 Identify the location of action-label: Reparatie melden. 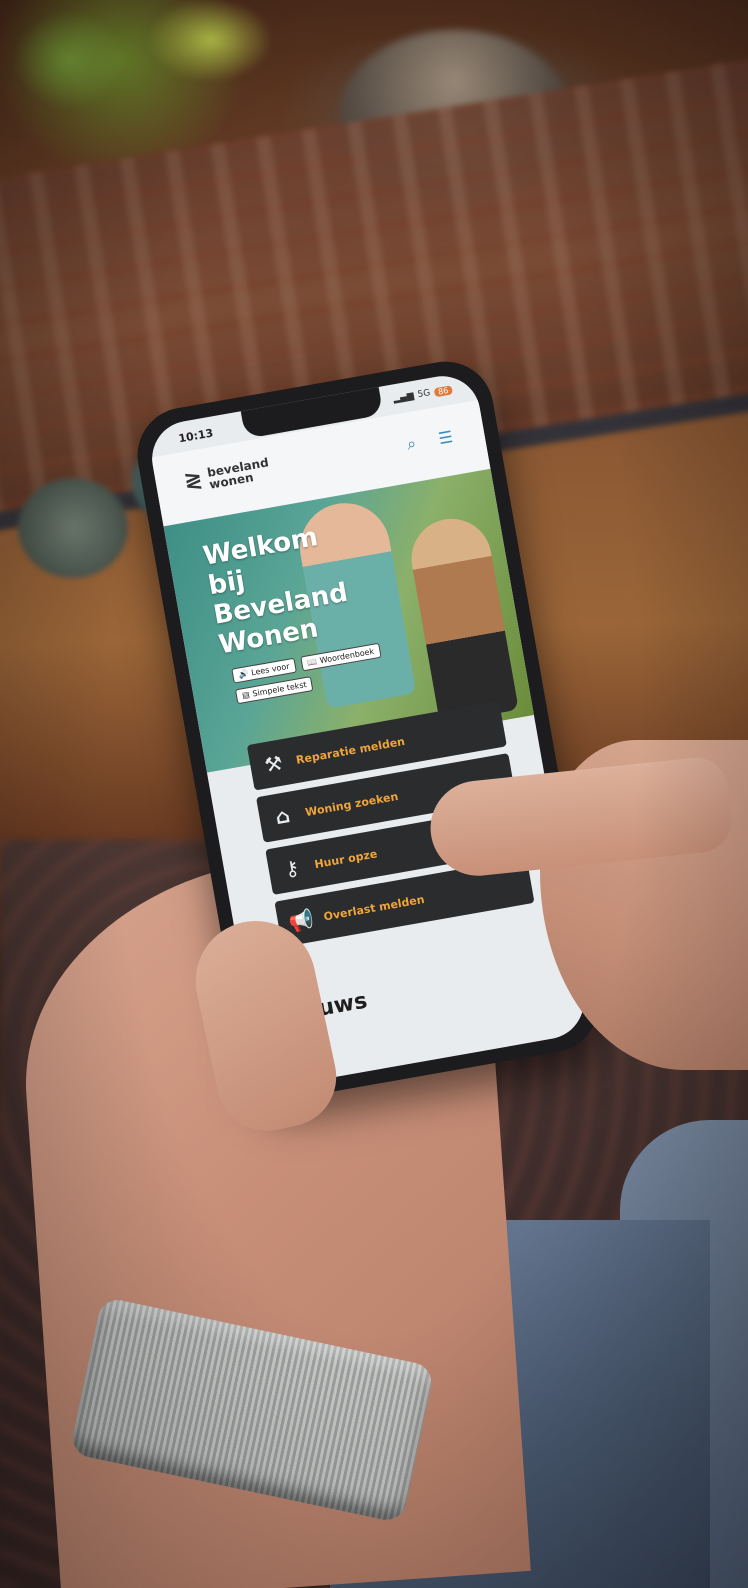
(350, 750).